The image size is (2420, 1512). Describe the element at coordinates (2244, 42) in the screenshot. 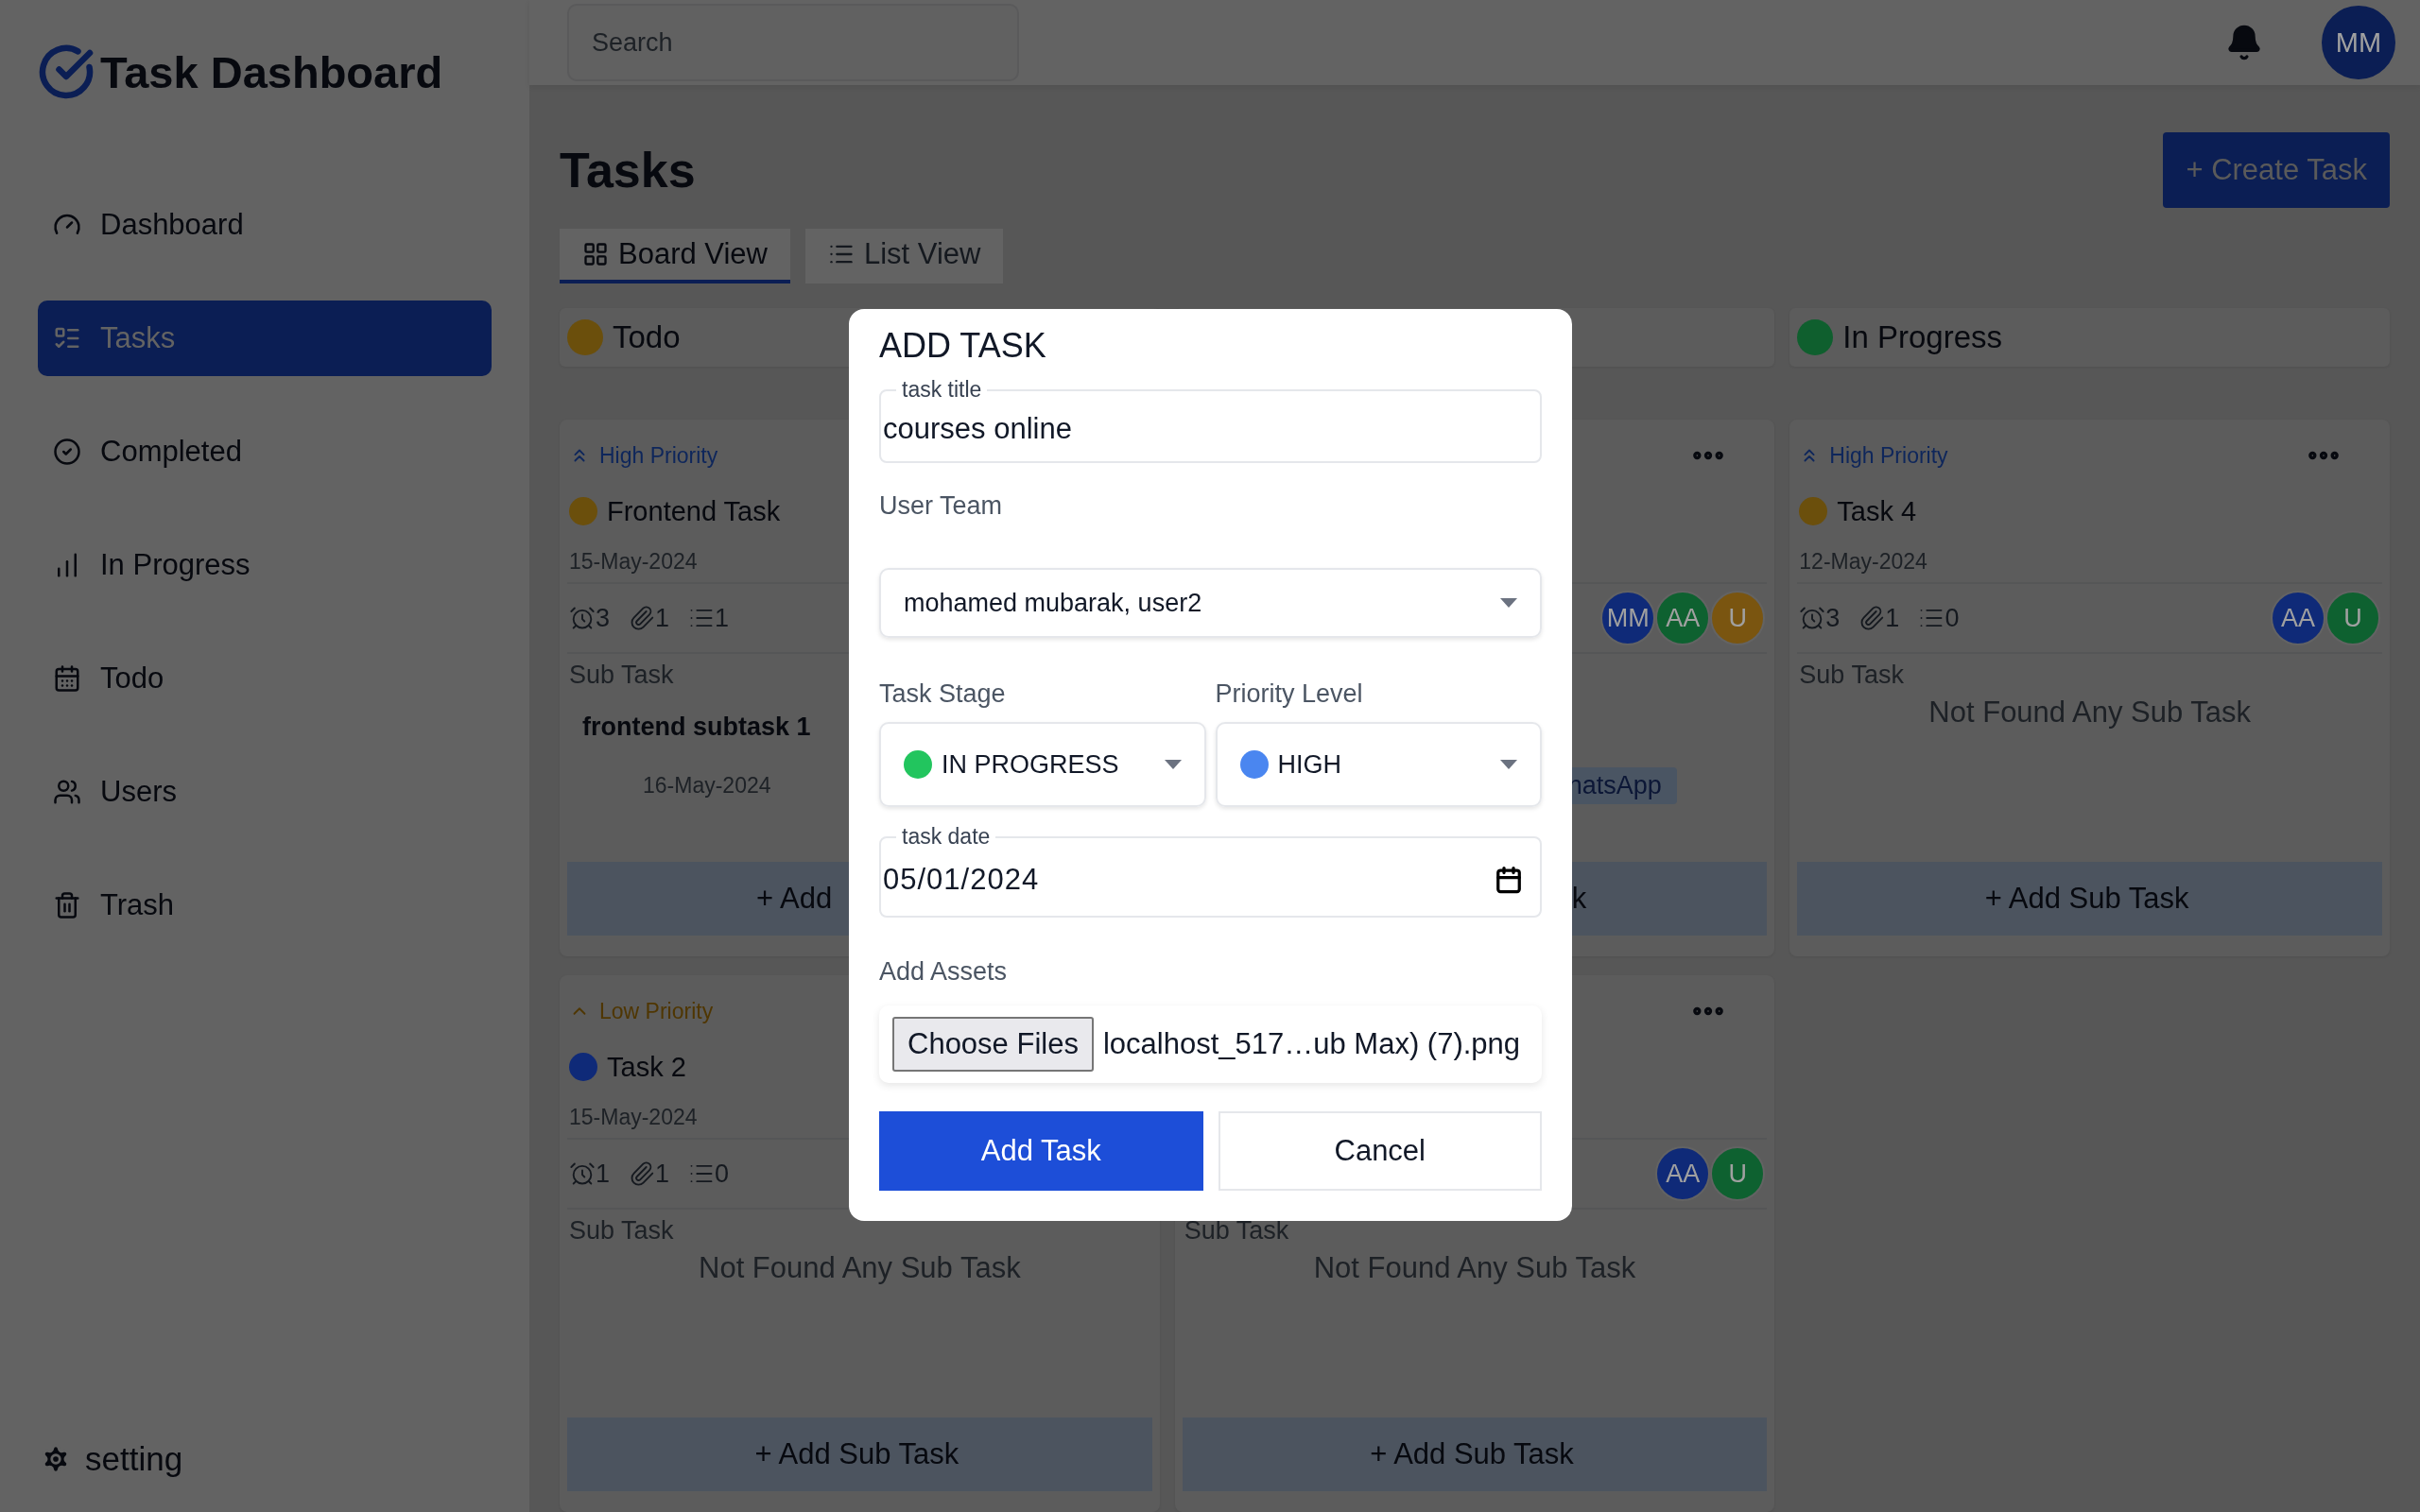

I see `bell-icon` at that location.